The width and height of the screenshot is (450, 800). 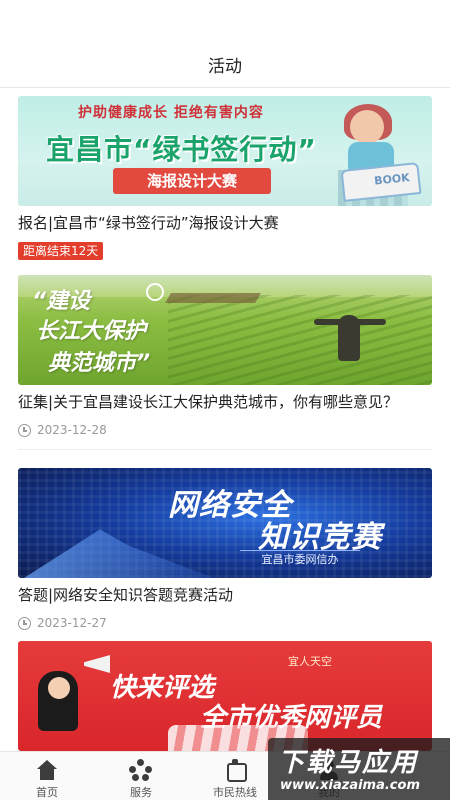 What do you see at coordinates (310, 661) in the screenshot?
I see `banner-top-tag: 宜人天空` at bounding box center [310, 661].